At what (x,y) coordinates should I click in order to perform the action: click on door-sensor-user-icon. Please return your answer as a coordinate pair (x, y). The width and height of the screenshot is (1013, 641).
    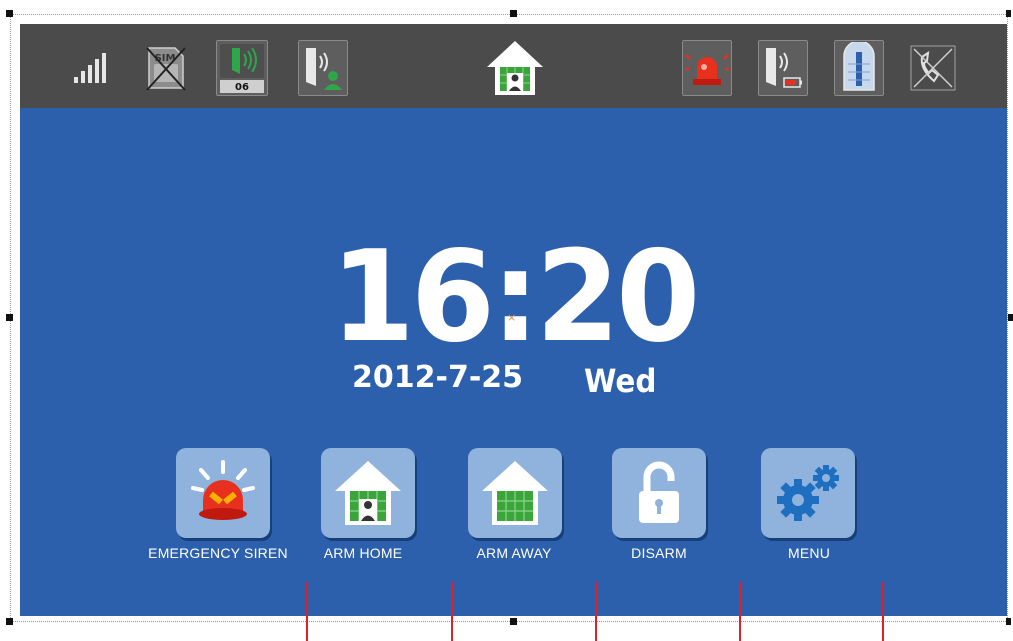
    Looking at the image, I should click on (323, 68).